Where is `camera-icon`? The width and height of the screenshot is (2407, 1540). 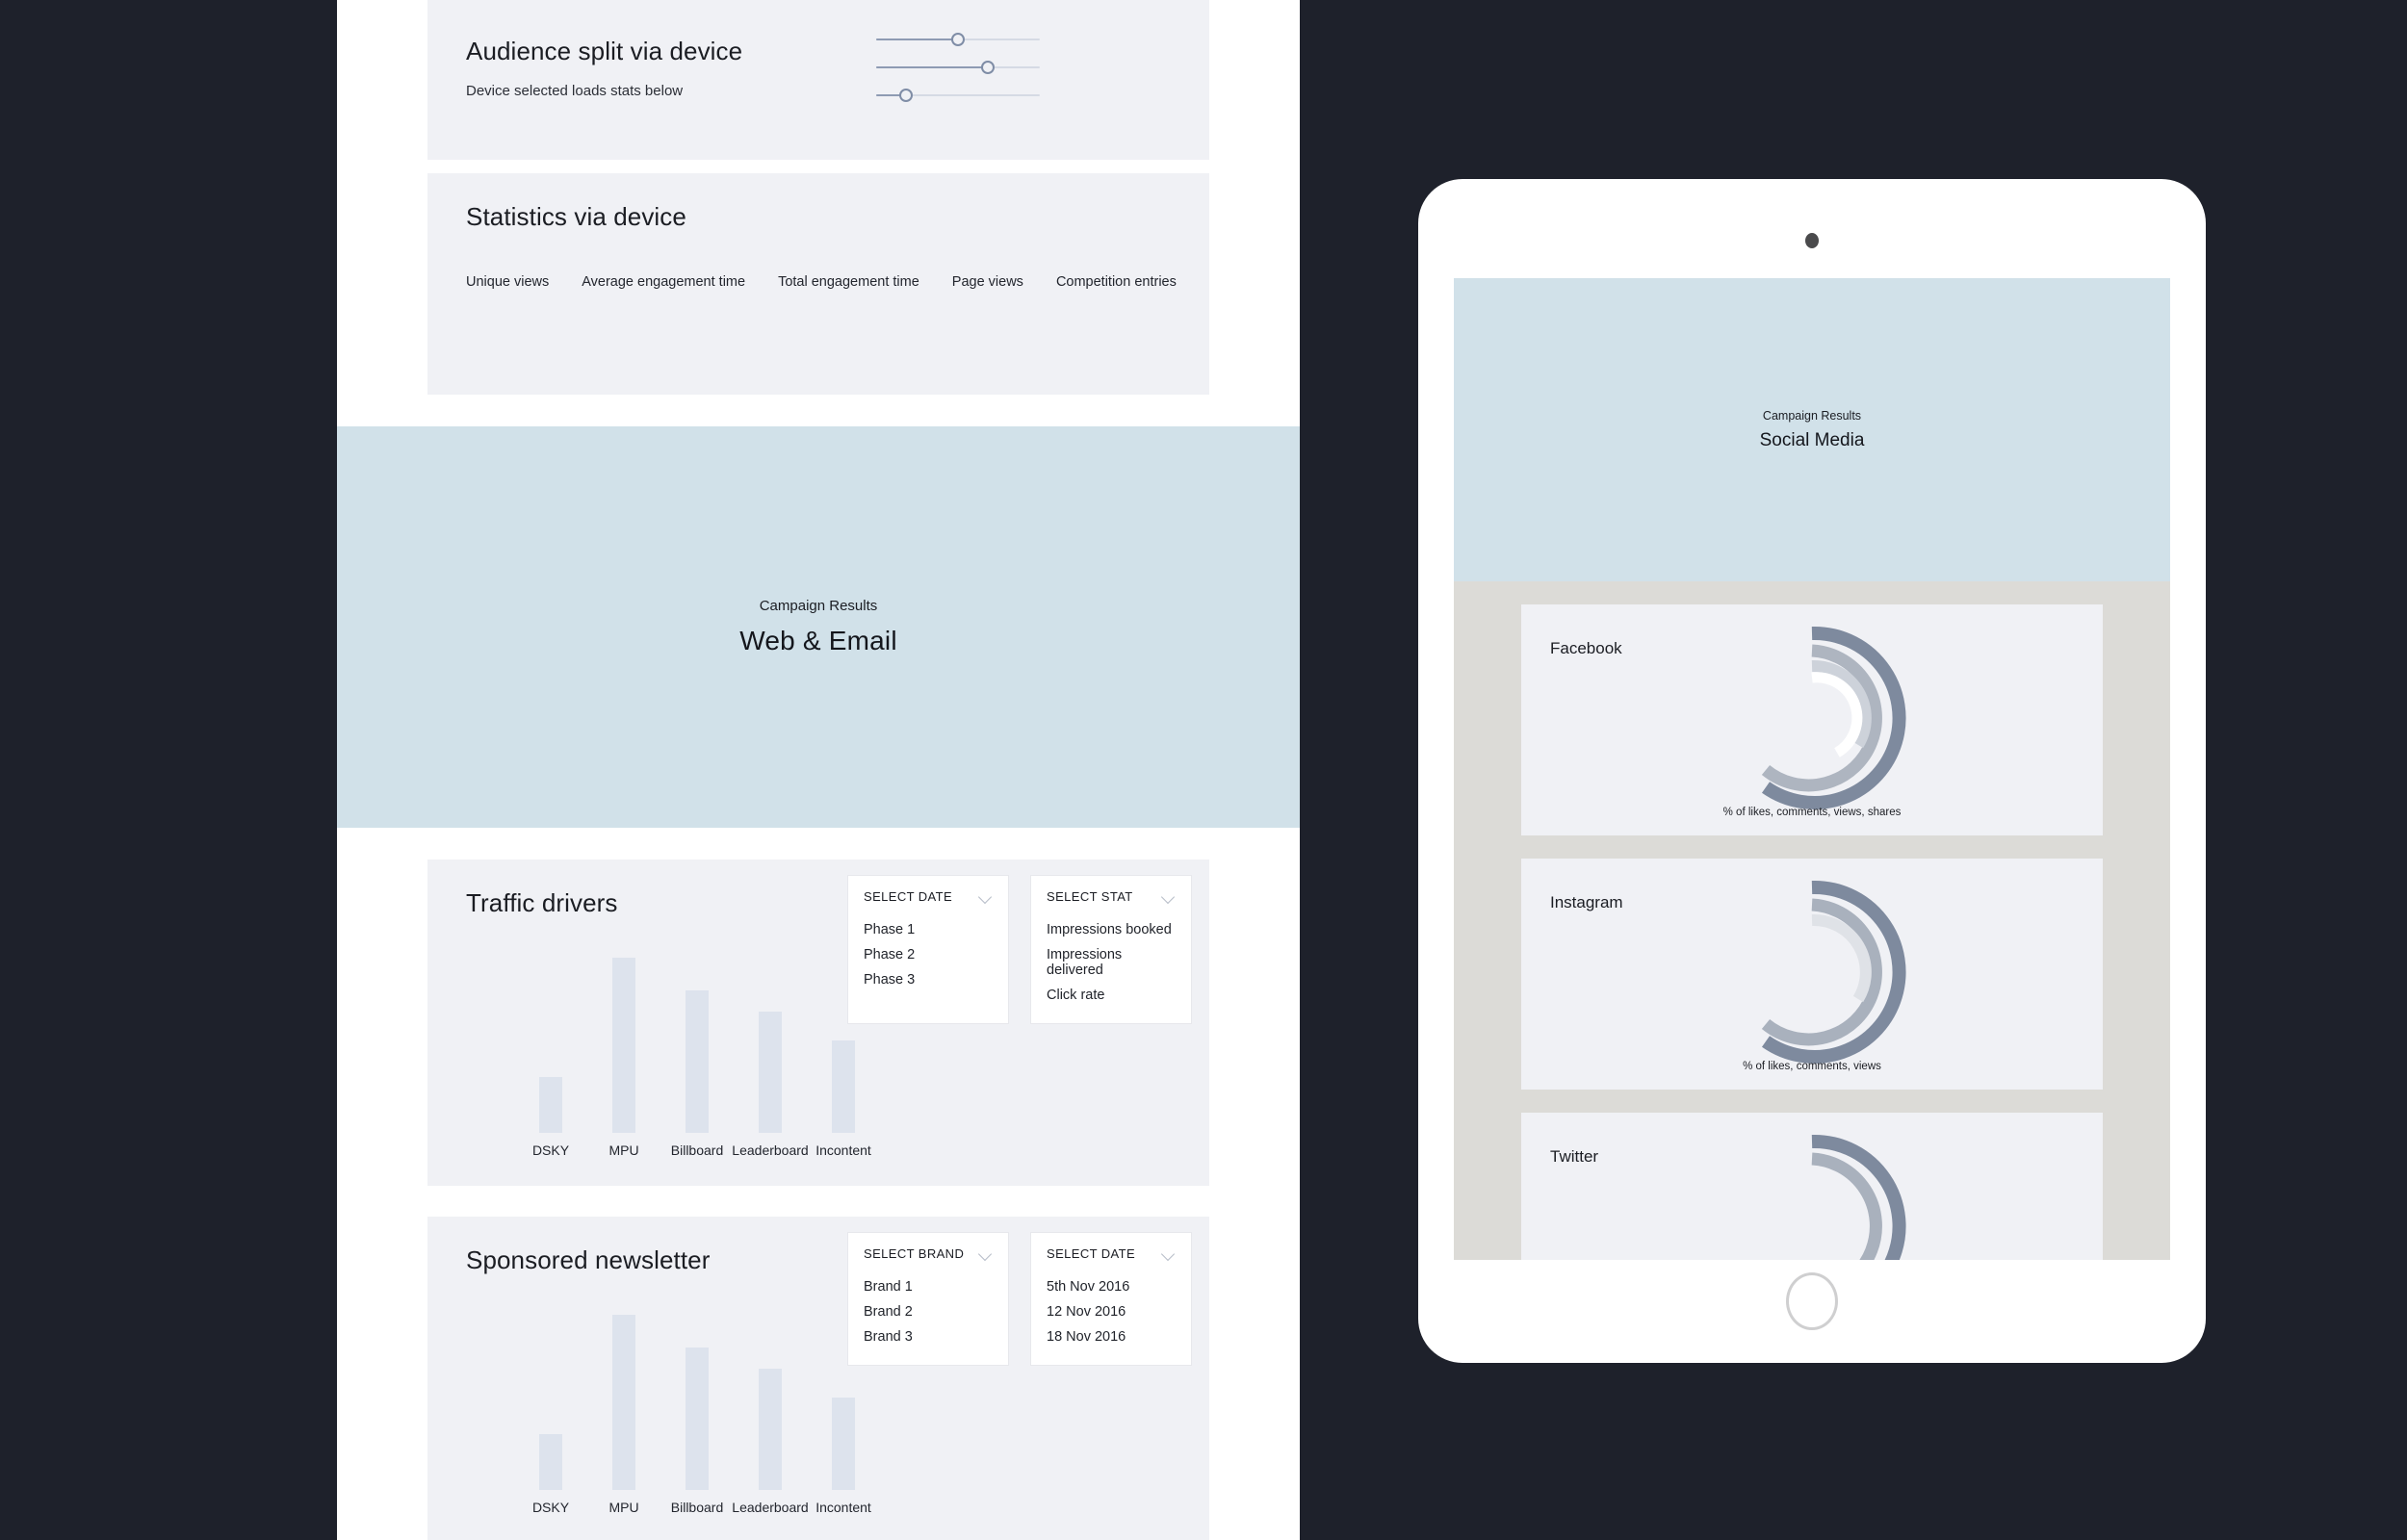 camera-icon is located at coordinates (1812, 240).